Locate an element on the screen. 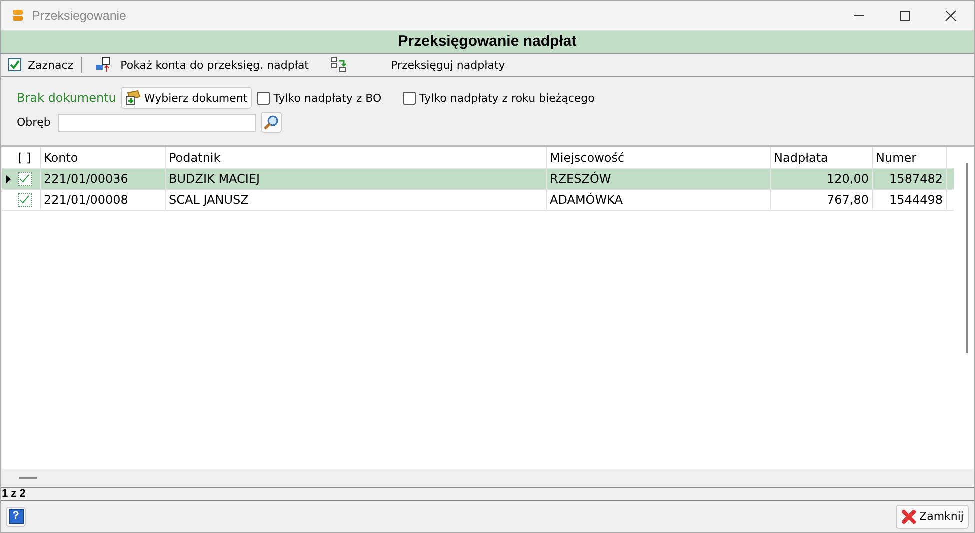 This screenshot has width=975, height=533. table-cell: 120,00 is located at coordinates (822, 179).